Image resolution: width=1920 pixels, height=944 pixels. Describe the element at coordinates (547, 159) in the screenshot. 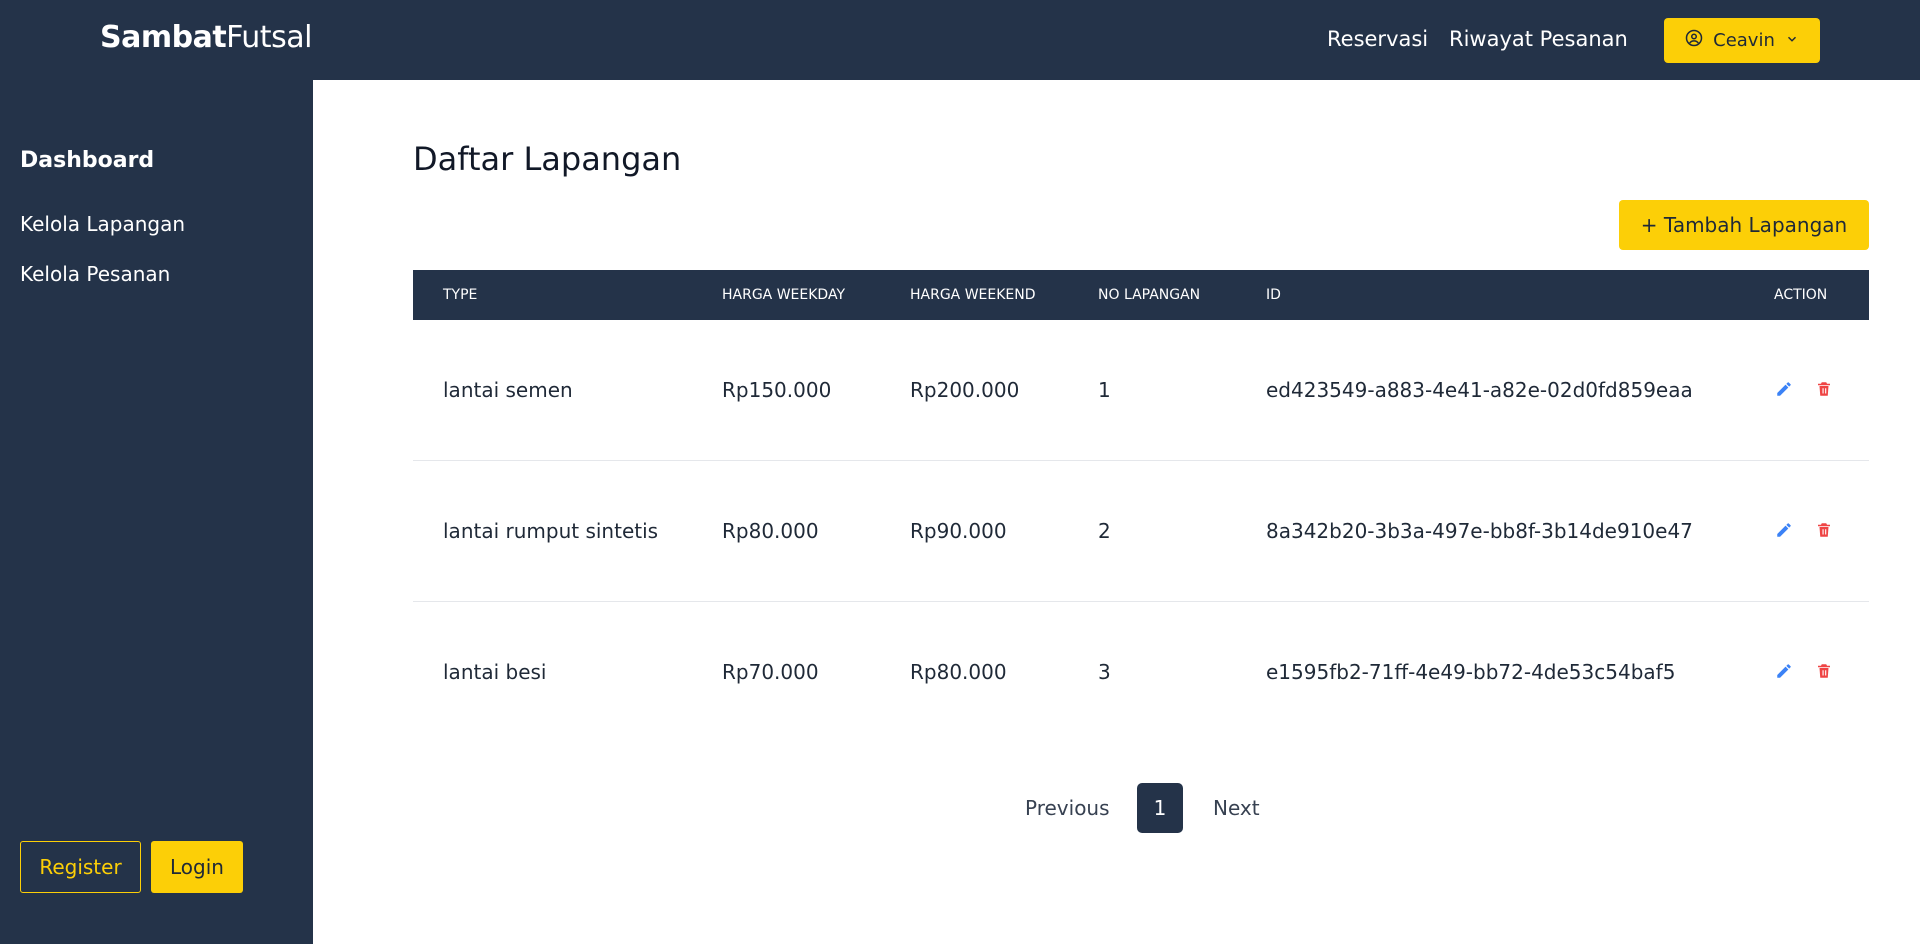

I see `page-title: Daftar Lapangan` at that location.